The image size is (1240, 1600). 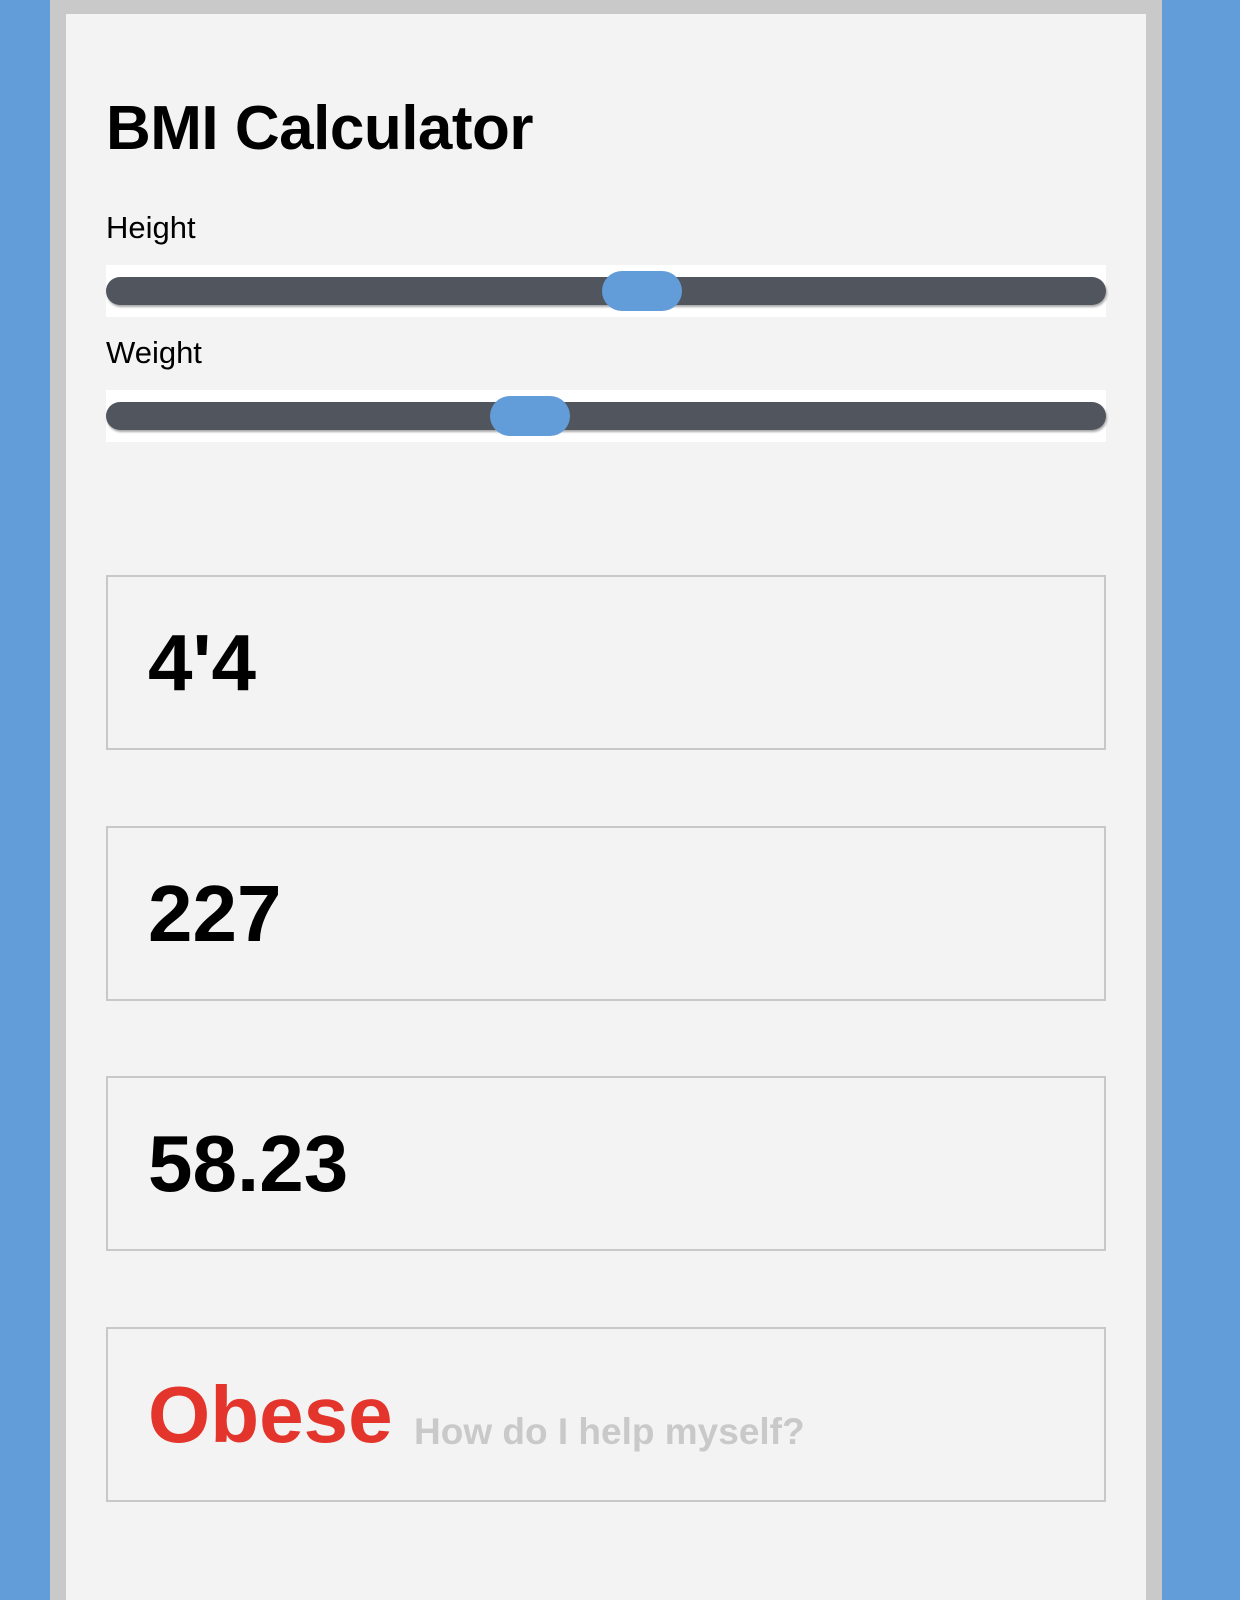 I want to click on height-value: 4'4, so click(x=202, y=662).